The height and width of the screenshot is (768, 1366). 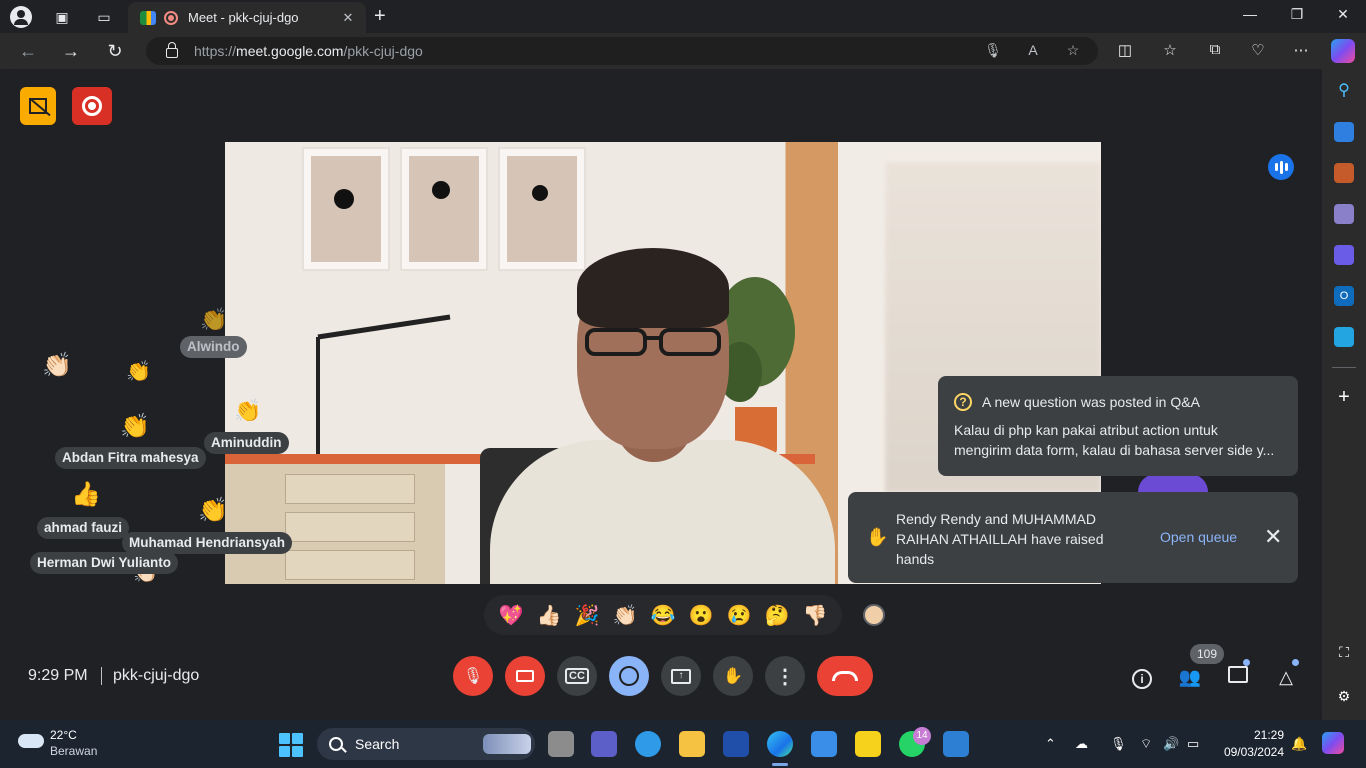 What do you see at coordinates (21, 17) in the screenshot?
I see `profile-icon` at bounding box center [21, 17].